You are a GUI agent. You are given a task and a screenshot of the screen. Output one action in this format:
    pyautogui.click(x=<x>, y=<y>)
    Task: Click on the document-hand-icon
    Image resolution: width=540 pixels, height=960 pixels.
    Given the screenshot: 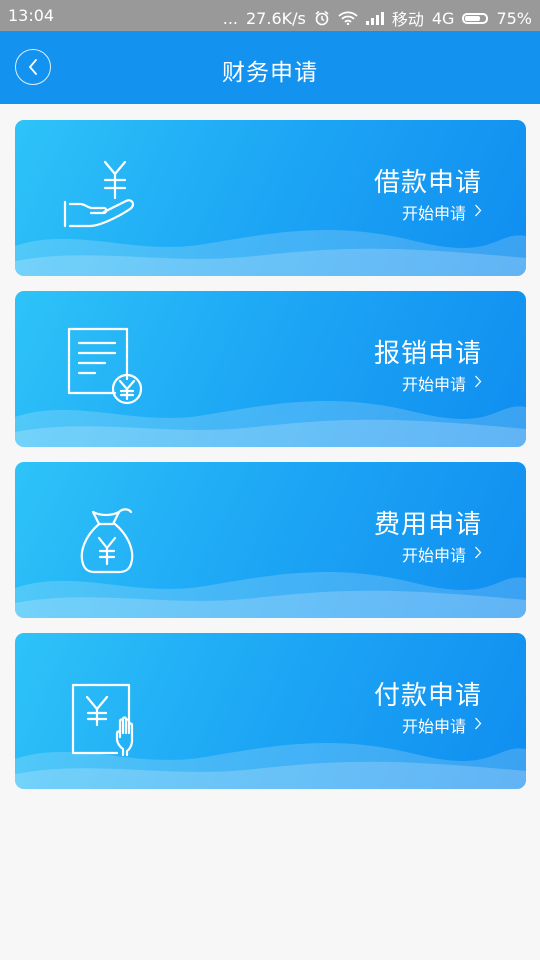 What is the action you would take?
    pyautogui.click(x=102, y=720)
    